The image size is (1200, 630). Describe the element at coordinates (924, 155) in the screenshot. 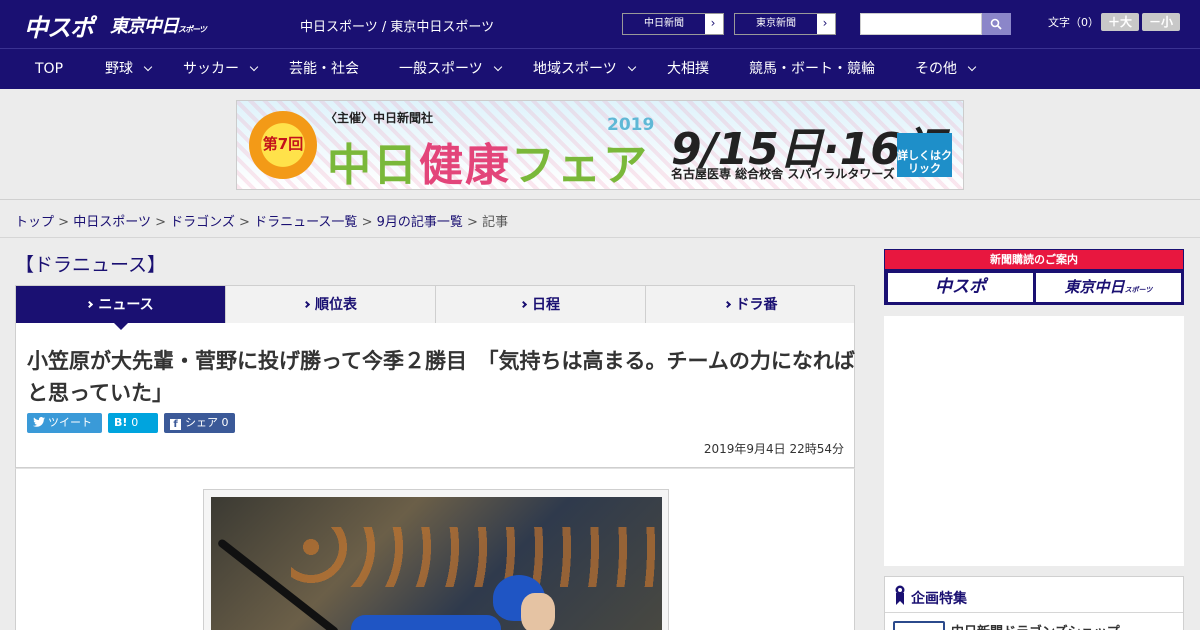

I see `banner-detail-button: 詳しくはクリック` at that location.